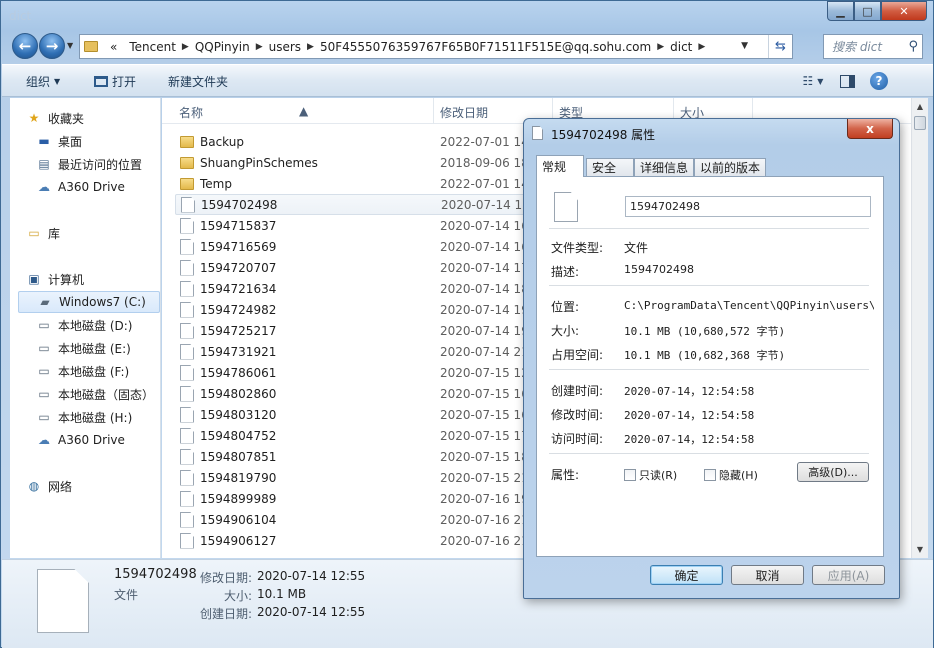 The height and width of the screenshot is (648, 934). What do you see at coordinates (101, 279) in the screenshot?
I see `nav-computer: ▣ 计算机` at bounding box center [101, 279].